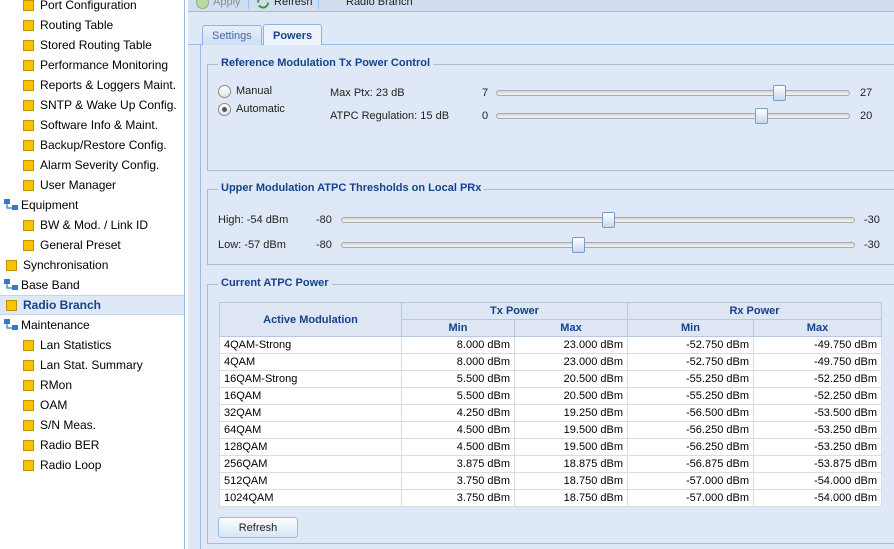 The height and width of the screenshot is (549, 894). Describe the element at coordinates (92, 385) in the screenshot. I see `tree-item-rmon: RMon` at that location.